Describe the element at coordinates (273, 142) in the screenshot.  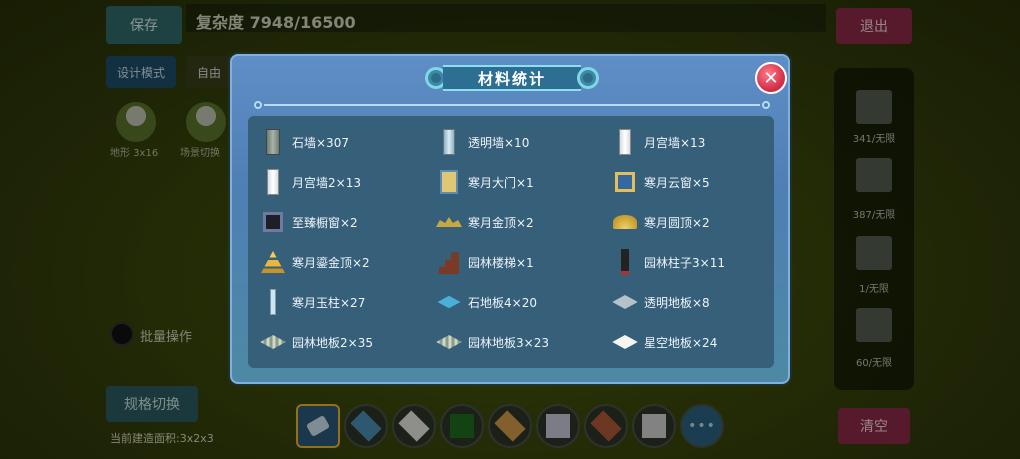
I see `stone-wall-icon` at that location.